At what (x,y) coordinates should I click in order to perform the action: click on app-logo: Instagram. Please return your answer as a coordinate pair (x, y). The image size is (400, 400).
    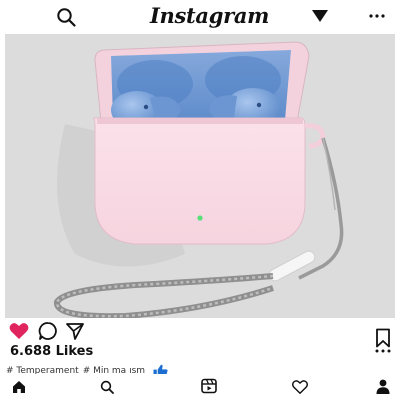
    Looking at the image, I should click on (209, 16).